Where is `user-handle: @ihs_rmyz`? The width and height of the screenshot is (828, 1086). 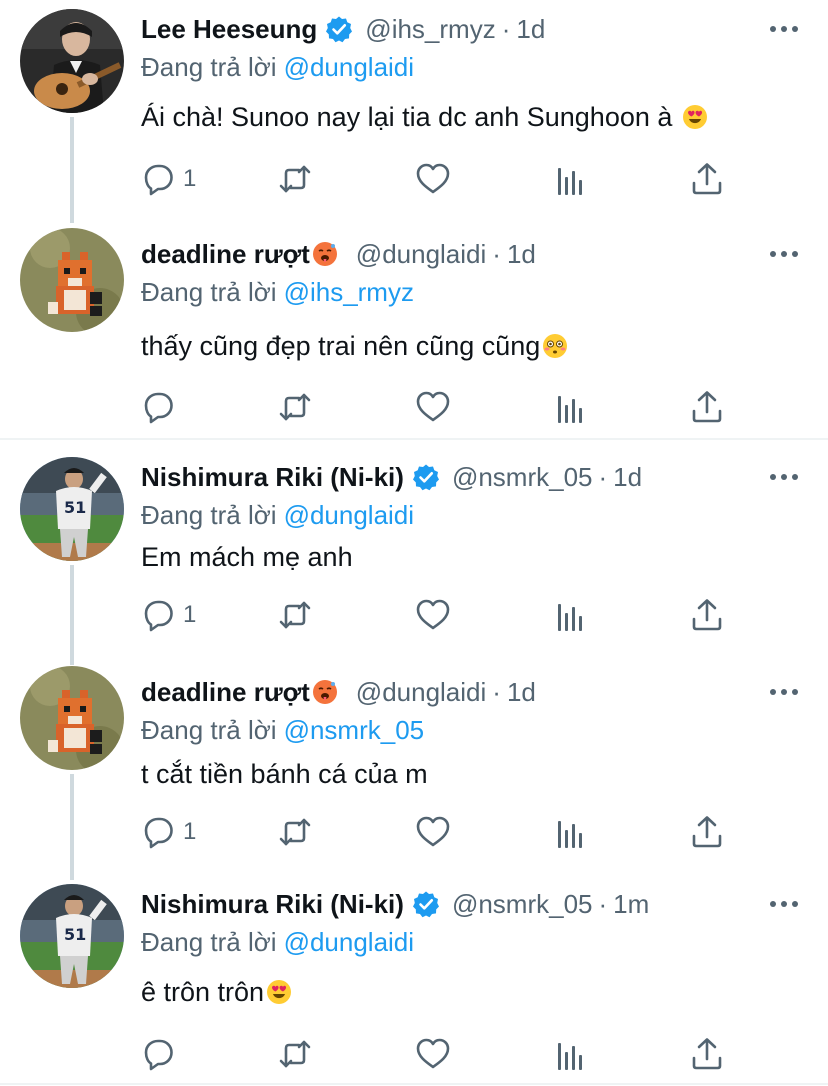
user-handle: @ihs_rmyz is located at coordinates (430, 29).